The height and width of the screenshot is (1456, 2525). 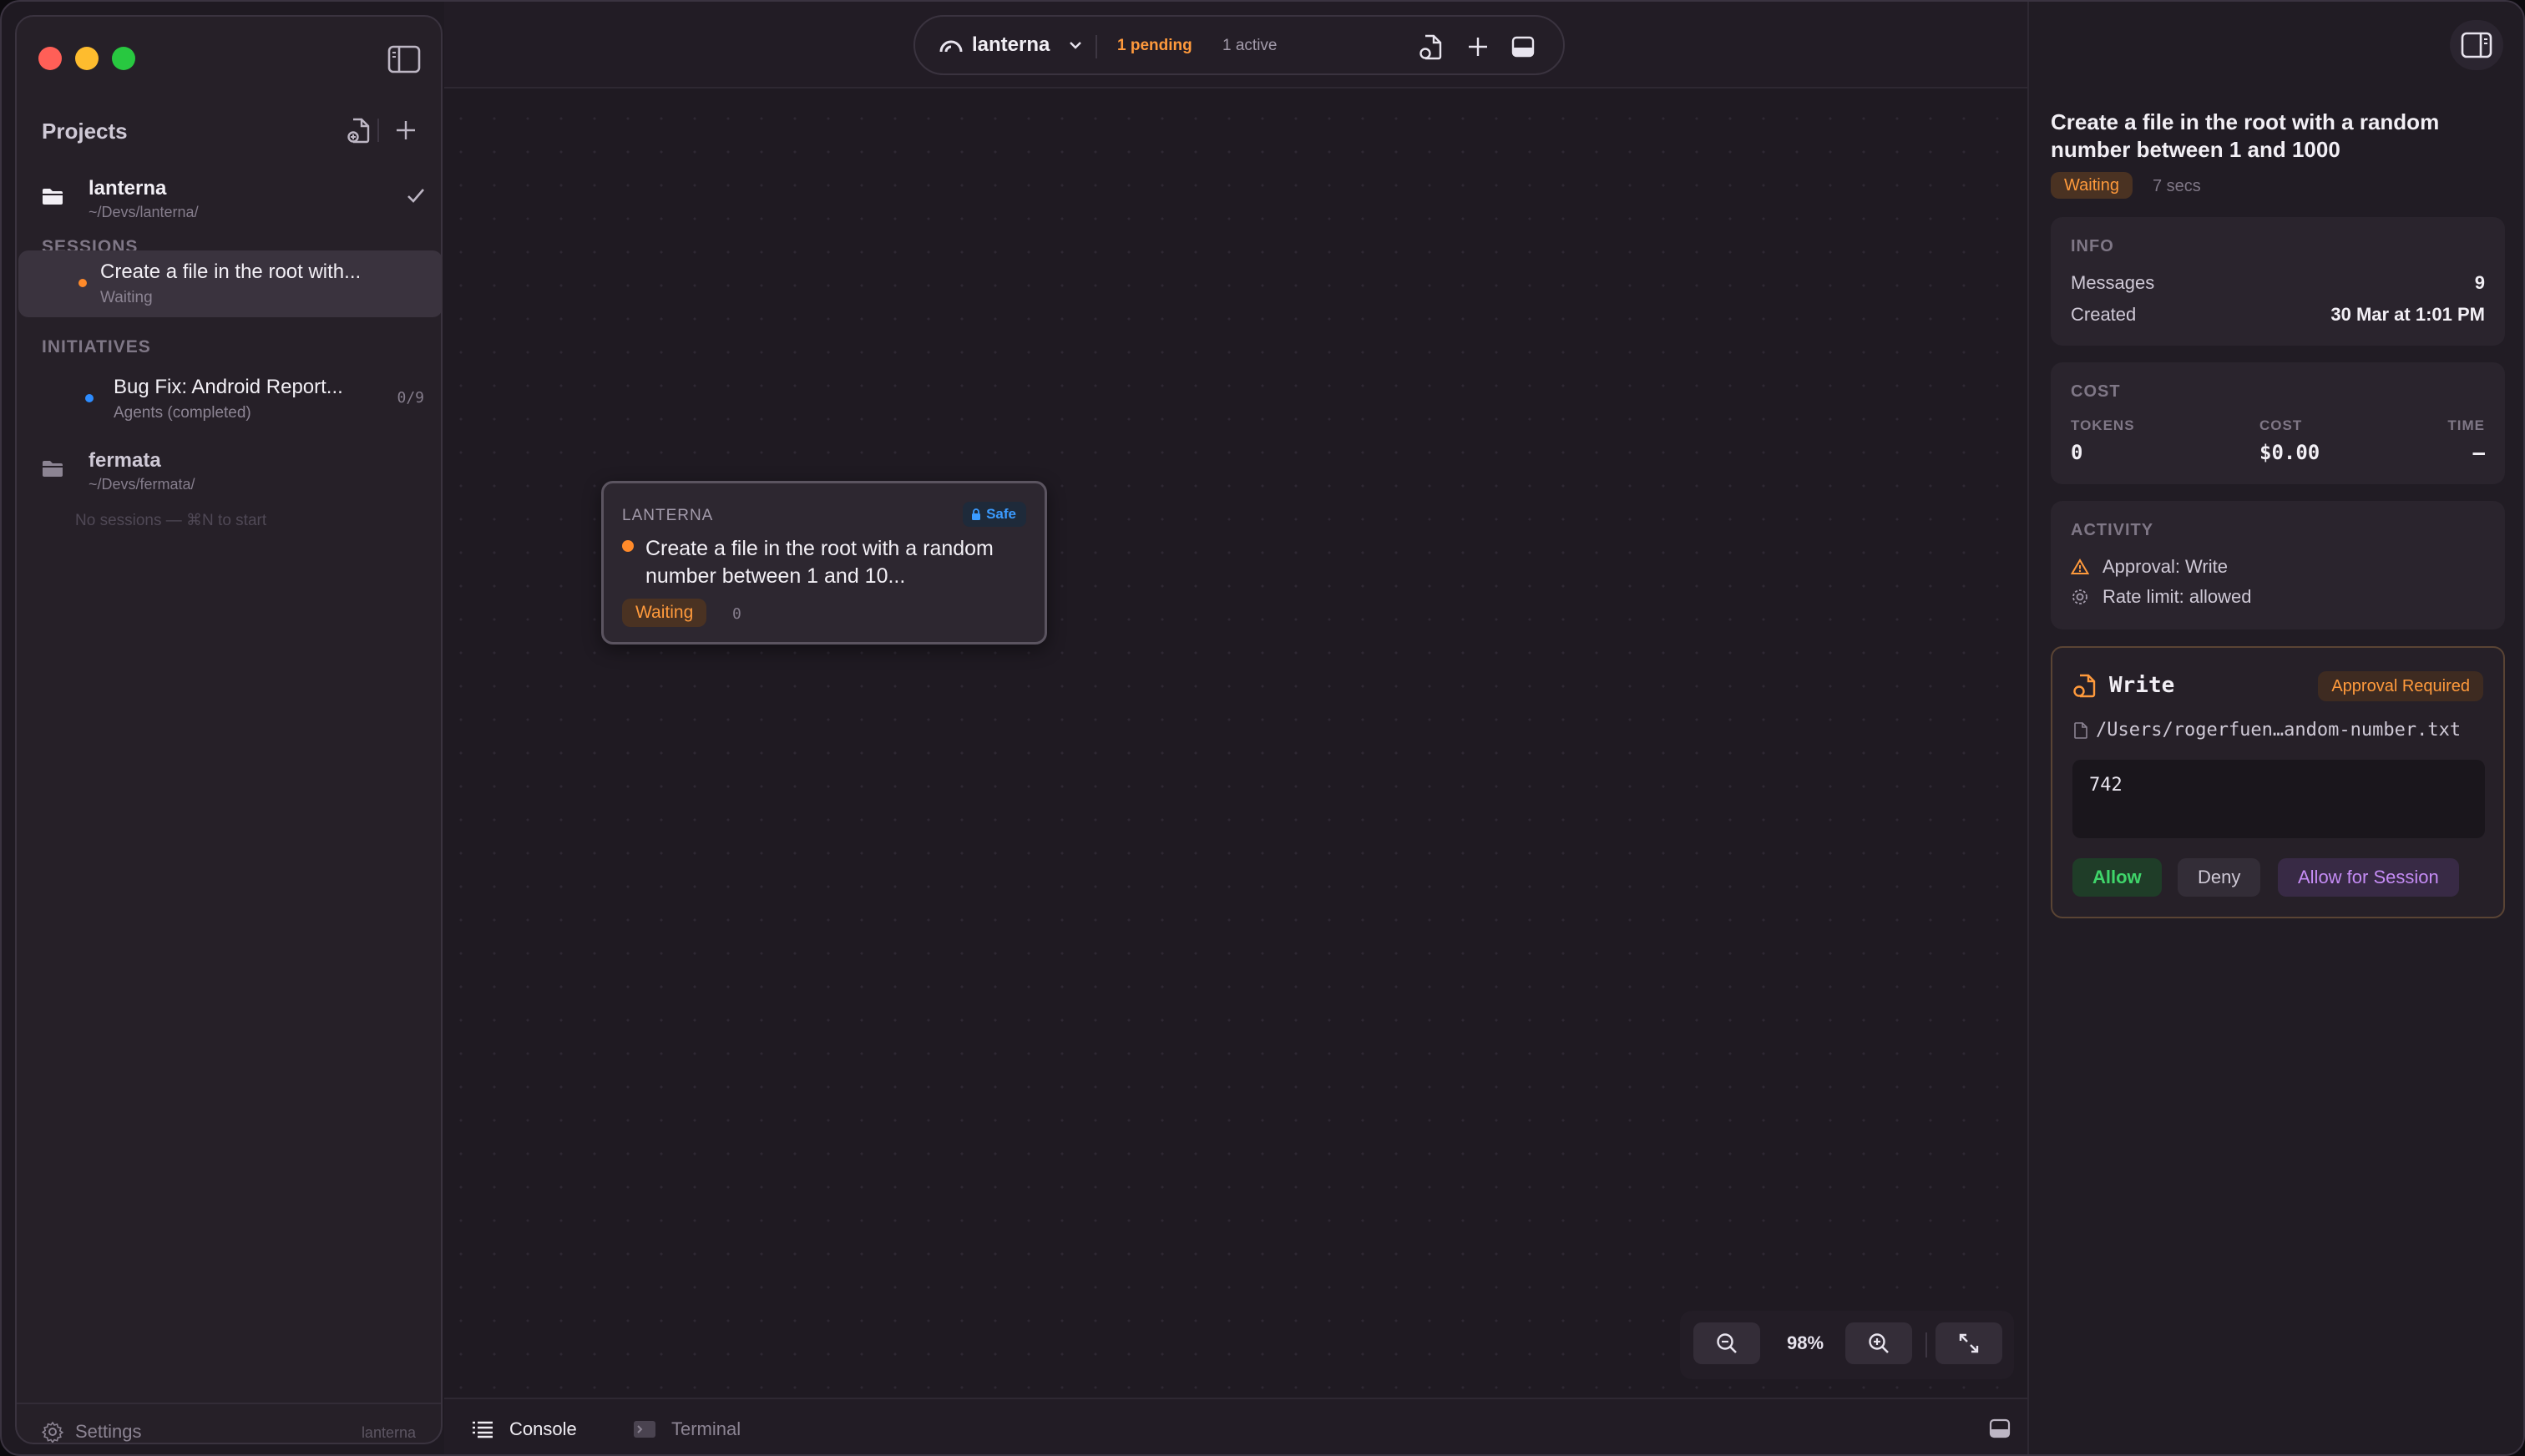 What do you see at coordinates (238, 472) in the screenshot?
I see `project-fermata: fermata ~/Devs/fermata/` at bounding box center [238, 472].